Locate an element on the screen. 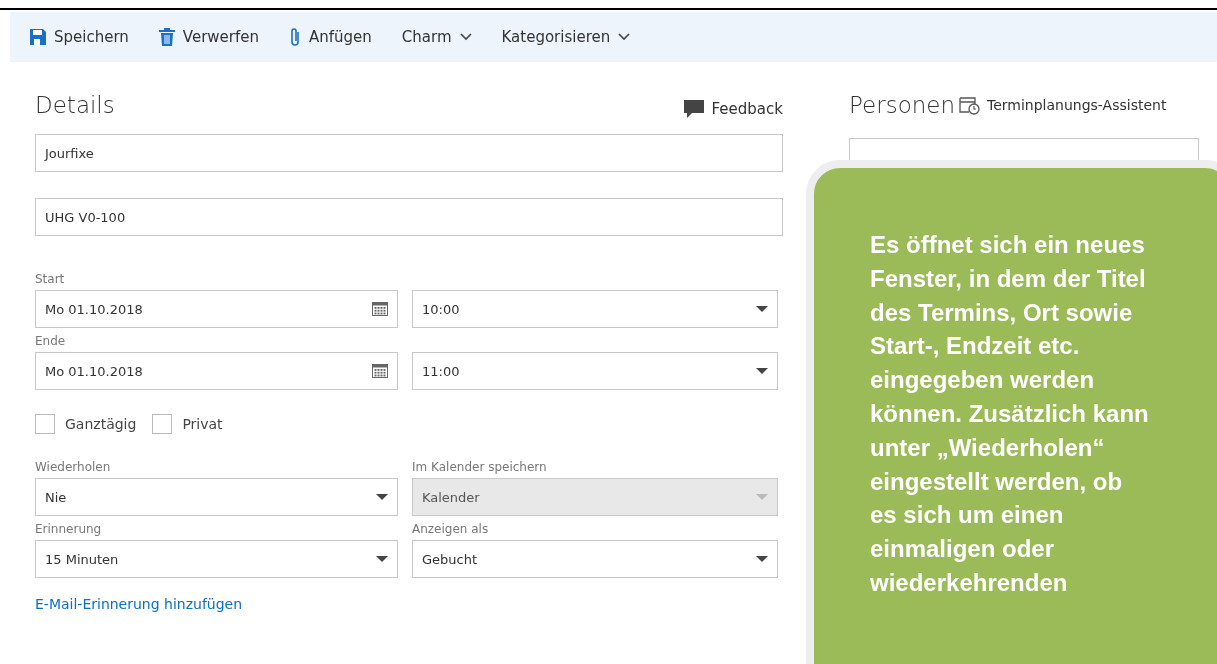  checkbox-label: Privat is located at coordinates (202, 424).